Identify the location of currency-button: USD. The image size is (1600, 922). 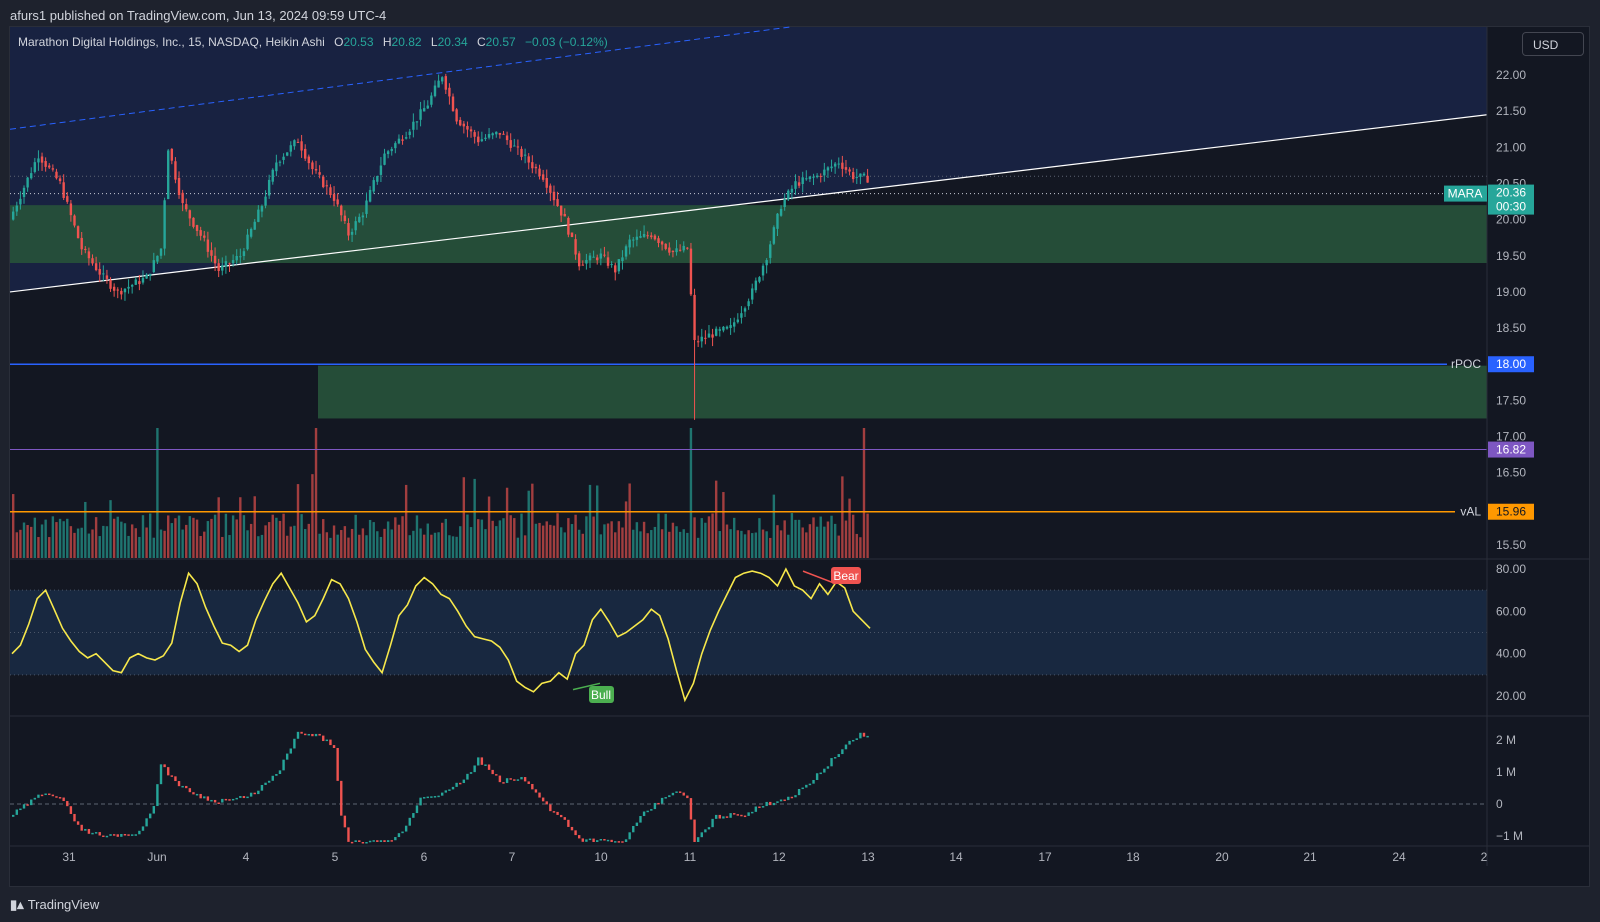
(1553, 44).